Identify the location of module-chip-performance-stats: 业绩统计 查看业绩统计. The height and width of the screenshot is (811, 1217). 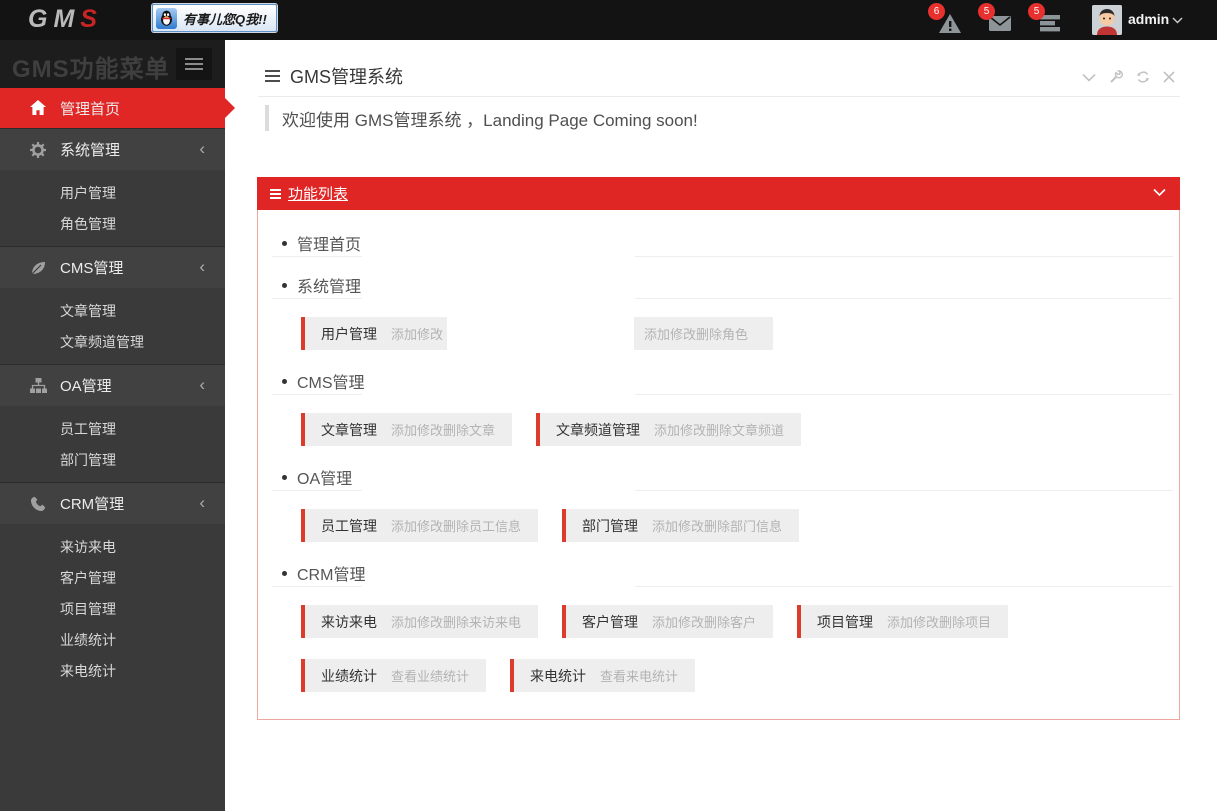
(394, 675).